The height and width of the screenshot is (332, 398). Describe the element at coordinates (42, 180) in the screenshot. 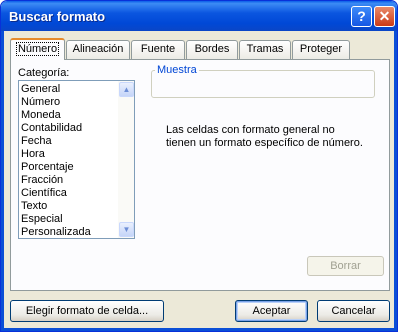

I see `list-item: Fracción` at that location.